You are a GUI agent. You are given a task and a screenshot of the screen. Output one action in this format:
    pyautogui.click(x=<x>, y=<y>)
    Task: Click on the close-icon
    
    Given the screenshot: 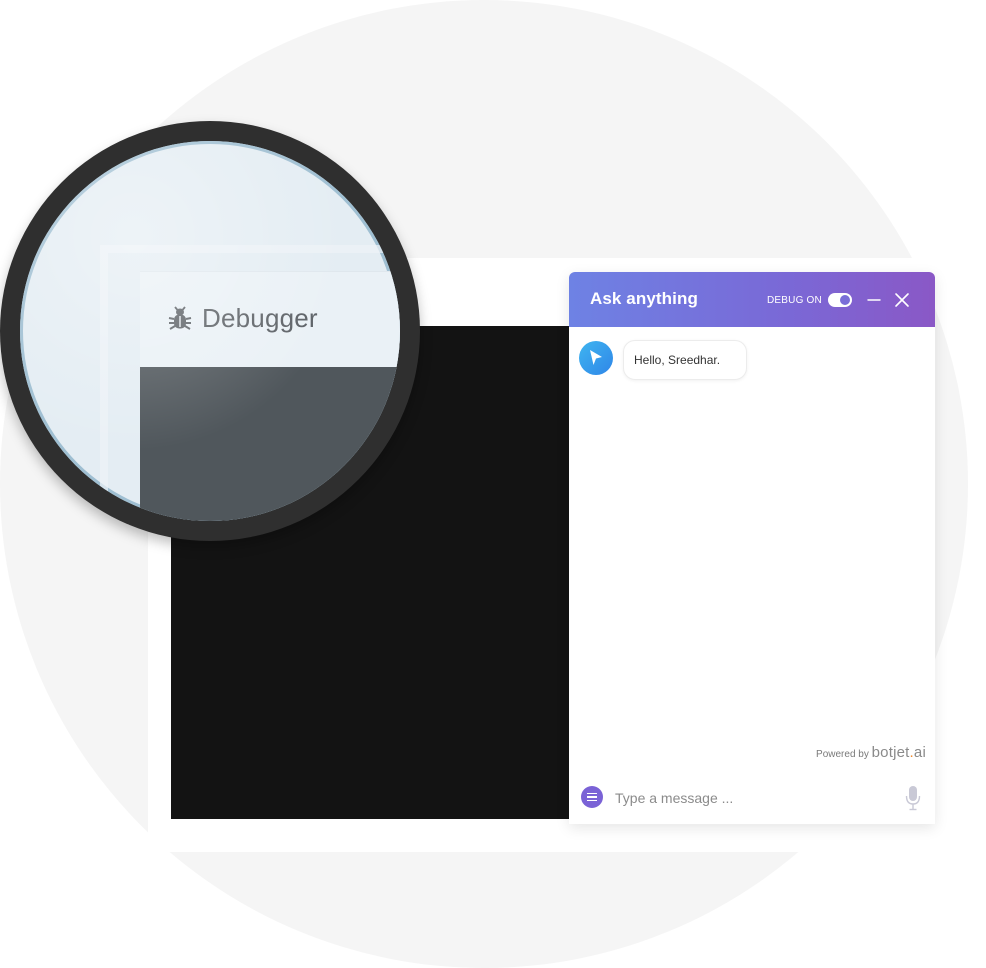 What is the action you would take?
    pyautogui.click(x=902, y=300)
    